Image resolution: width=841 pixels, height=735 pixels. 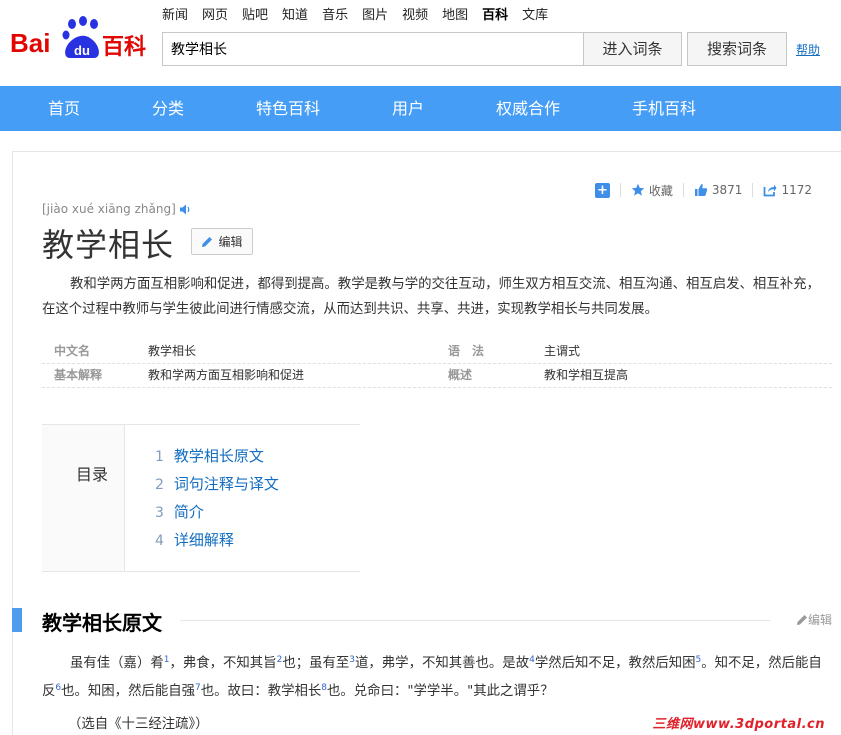 I want to click on catalog-num: 1, so click(x=159, y=457).